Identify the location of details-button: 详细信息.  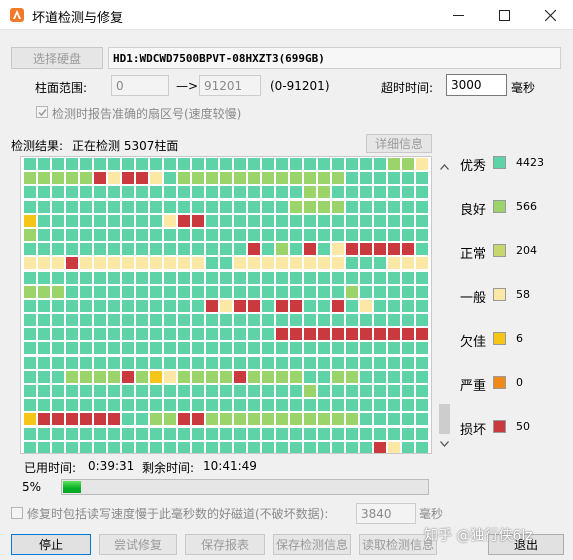
(399, 143).